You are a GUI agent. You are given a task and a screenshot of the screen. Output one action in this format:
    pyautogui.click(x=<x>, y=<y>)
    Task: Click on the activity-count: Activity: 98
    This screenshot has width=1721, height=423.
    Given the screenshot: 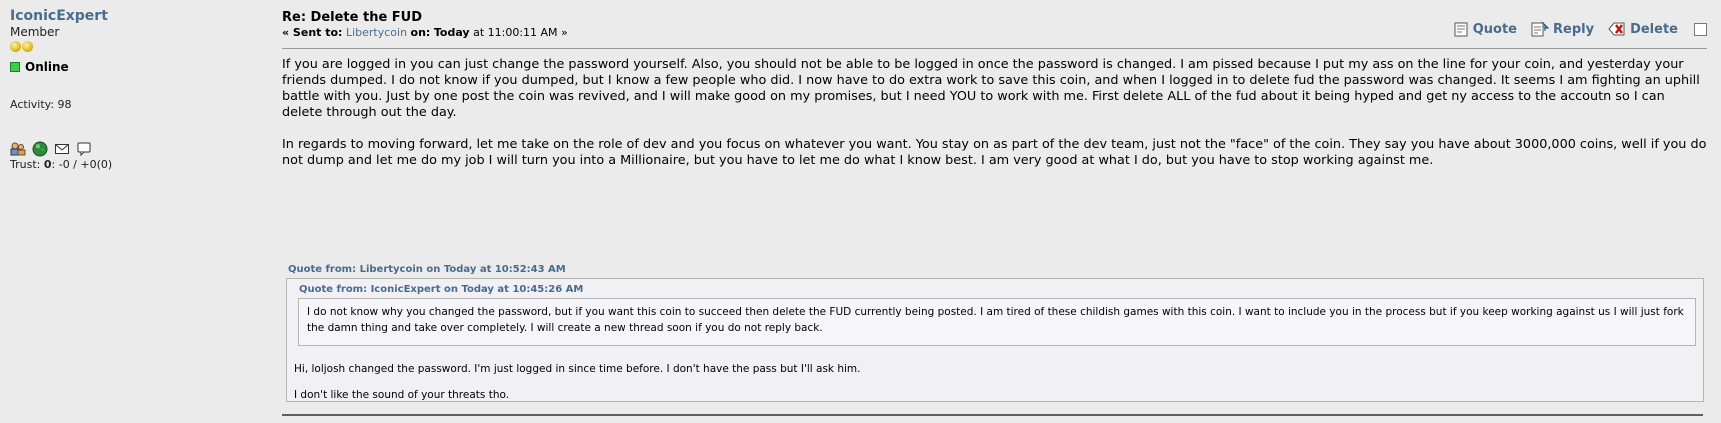 What is the action you would take?
    pyautogui.click(x=41, y=104)
    